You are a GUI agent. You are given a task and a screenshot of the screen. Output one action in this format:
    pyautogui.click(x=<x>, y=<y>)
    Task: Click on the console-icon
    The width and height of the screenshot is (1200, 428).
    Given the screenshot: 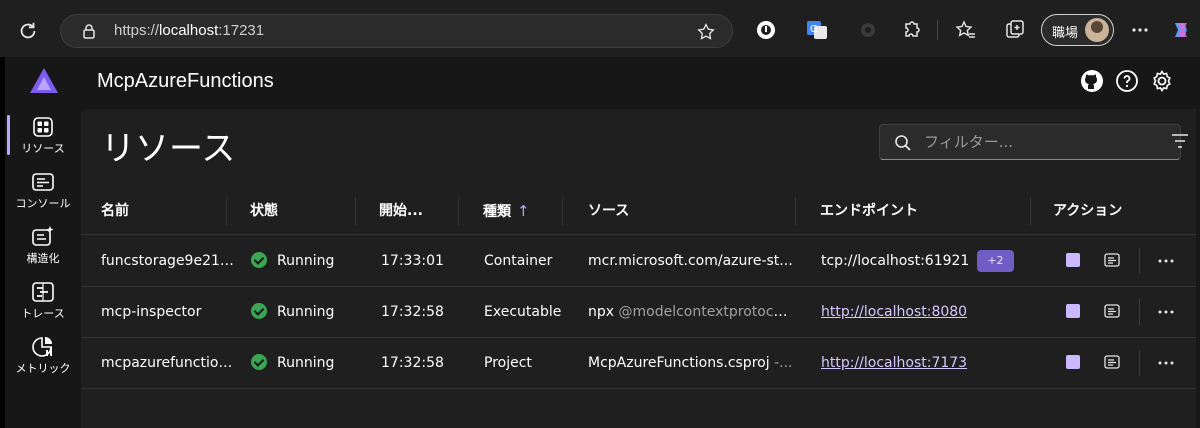 What is the action you would take?
    pyautogui.click(x=43, y=182)
    